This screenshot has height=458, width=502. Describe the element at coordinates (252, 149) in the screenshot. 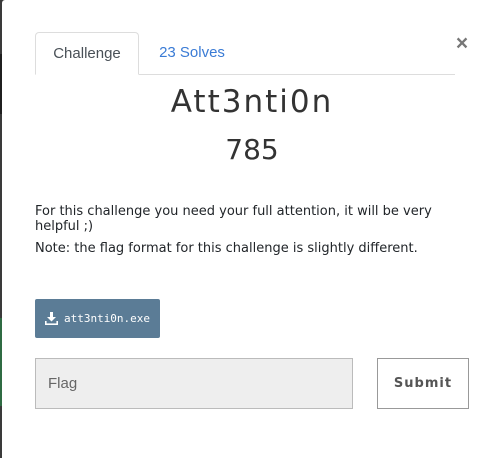

I see `challenge-value: 785` at that location.